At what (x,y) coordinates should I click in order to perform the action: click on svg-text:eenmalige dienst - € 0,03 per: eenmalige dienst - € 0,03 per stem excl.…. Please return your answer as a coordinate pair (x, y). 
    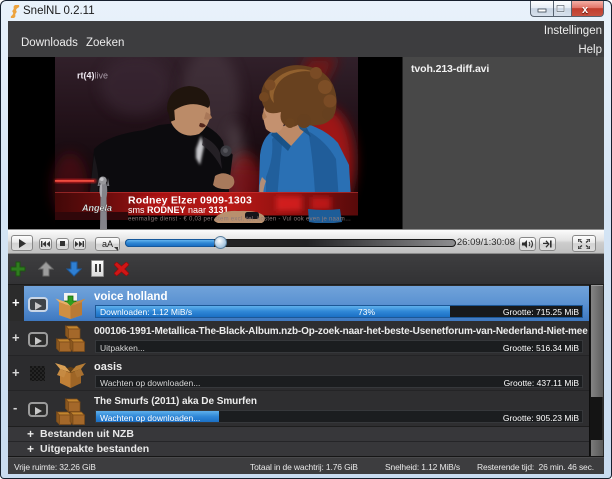
    Looking at the image, I should click on (239, 220).